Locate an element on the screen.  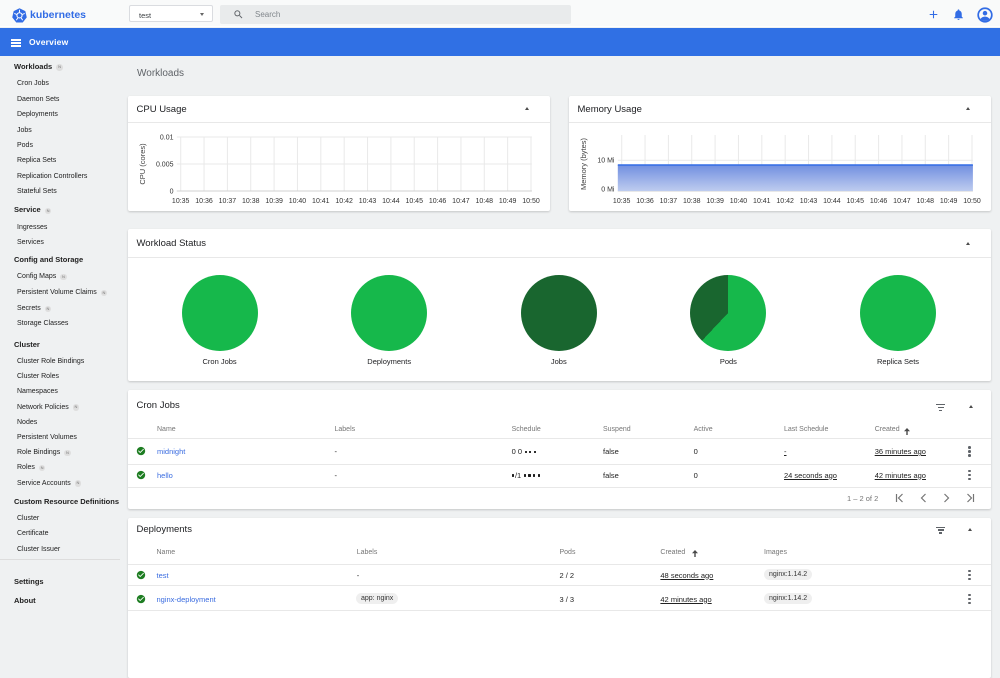
svg-text: 0.01 is located at coordinates (167, 137).